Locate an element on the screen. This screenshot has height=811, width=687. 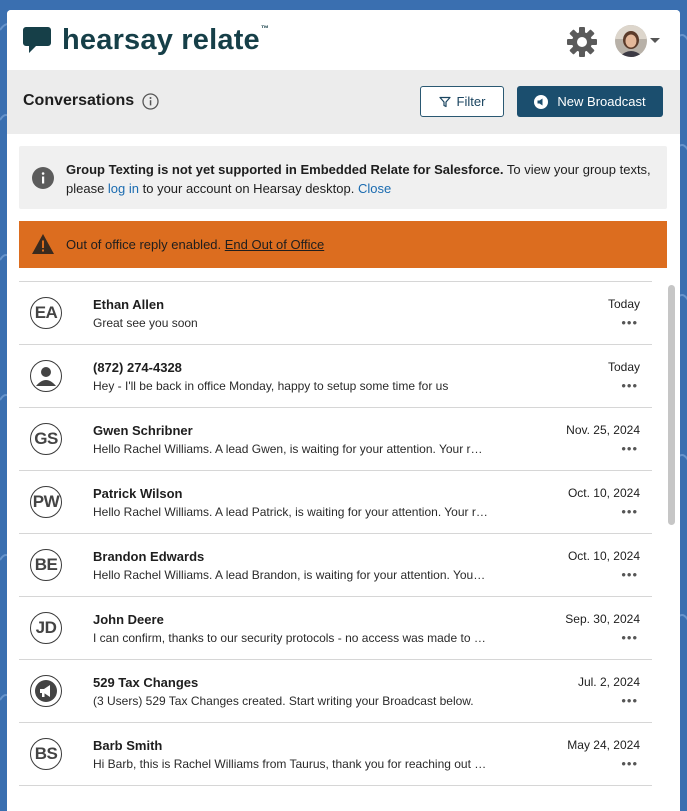
contact-initials-avatar: EA is located at coordinates (46, 313).